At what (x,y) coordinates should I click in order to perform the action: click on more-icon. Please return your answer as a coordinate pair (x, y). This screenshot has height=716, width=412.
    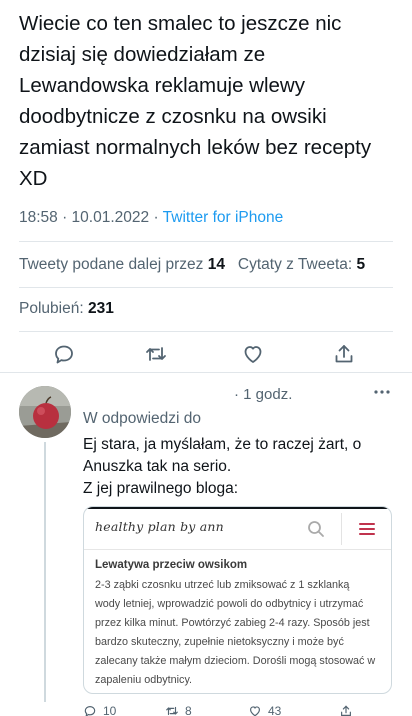
    Looking at the image, I should click on (382, 392).